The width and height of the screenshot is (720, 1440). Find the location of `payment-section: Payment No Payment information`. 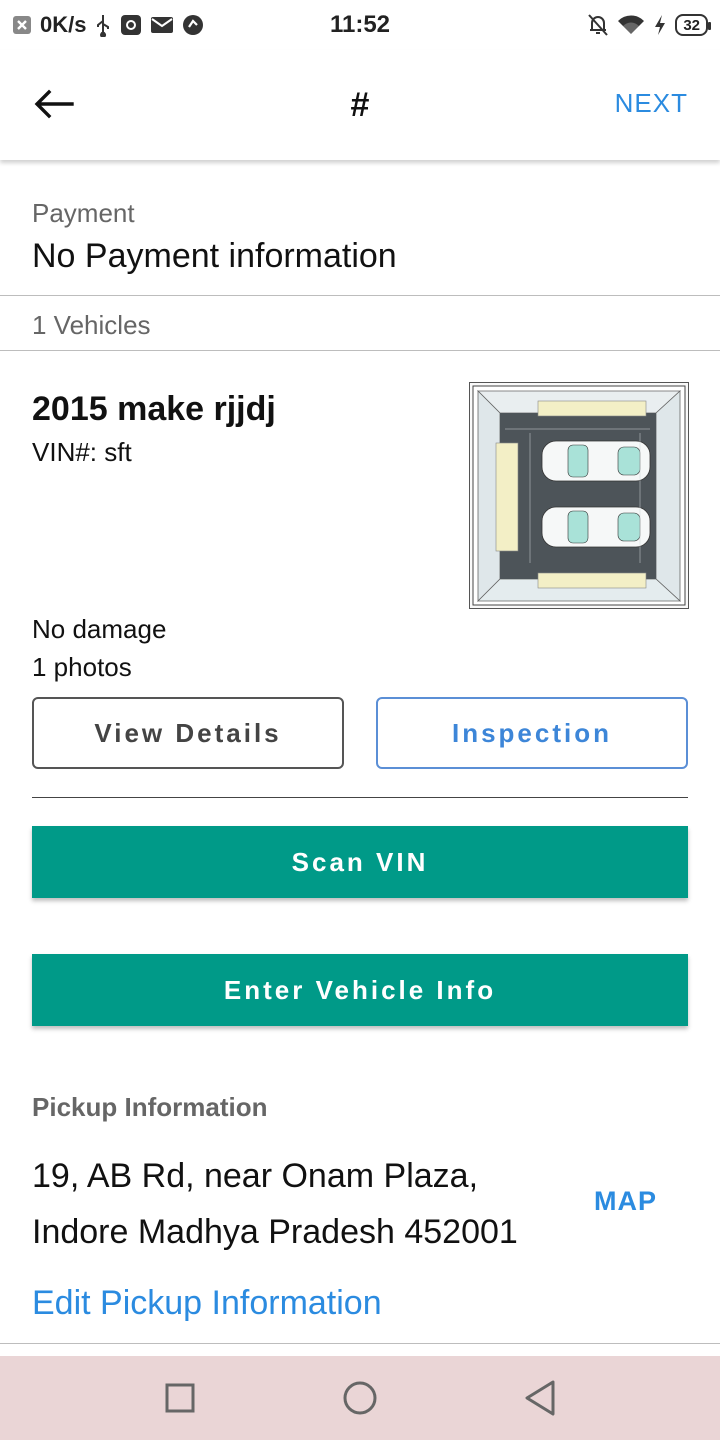

payment-section: Payment No Payment information is located at coordinates (360, 228).